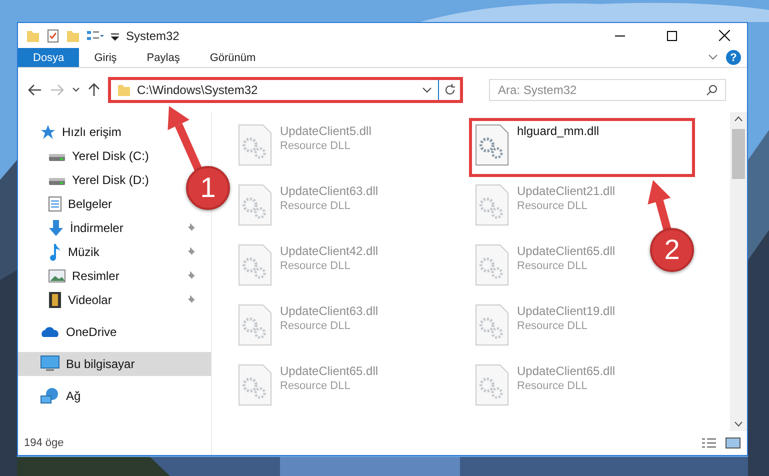  Describe the element at coordinates (114, 300) in the screenshot. I see `sidebar-item: Videolar` at that location.